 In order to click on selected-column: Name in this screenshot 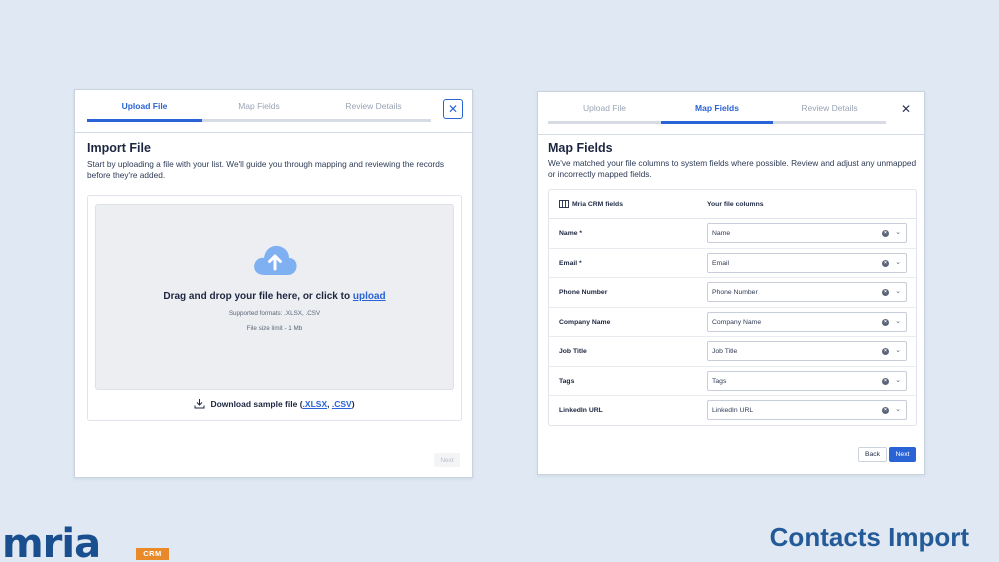, I will do `click(721, 233)`.